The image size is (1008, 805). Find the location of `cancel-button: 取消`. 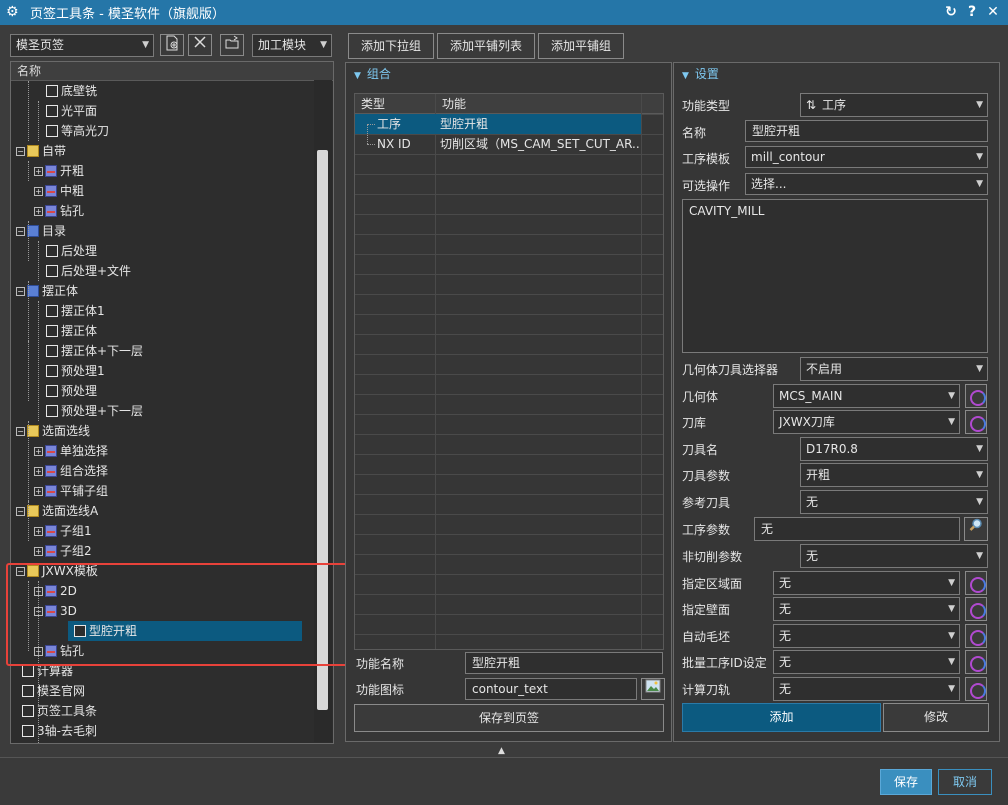

cancel-button: 取消 is located at coordinates (965, 782).